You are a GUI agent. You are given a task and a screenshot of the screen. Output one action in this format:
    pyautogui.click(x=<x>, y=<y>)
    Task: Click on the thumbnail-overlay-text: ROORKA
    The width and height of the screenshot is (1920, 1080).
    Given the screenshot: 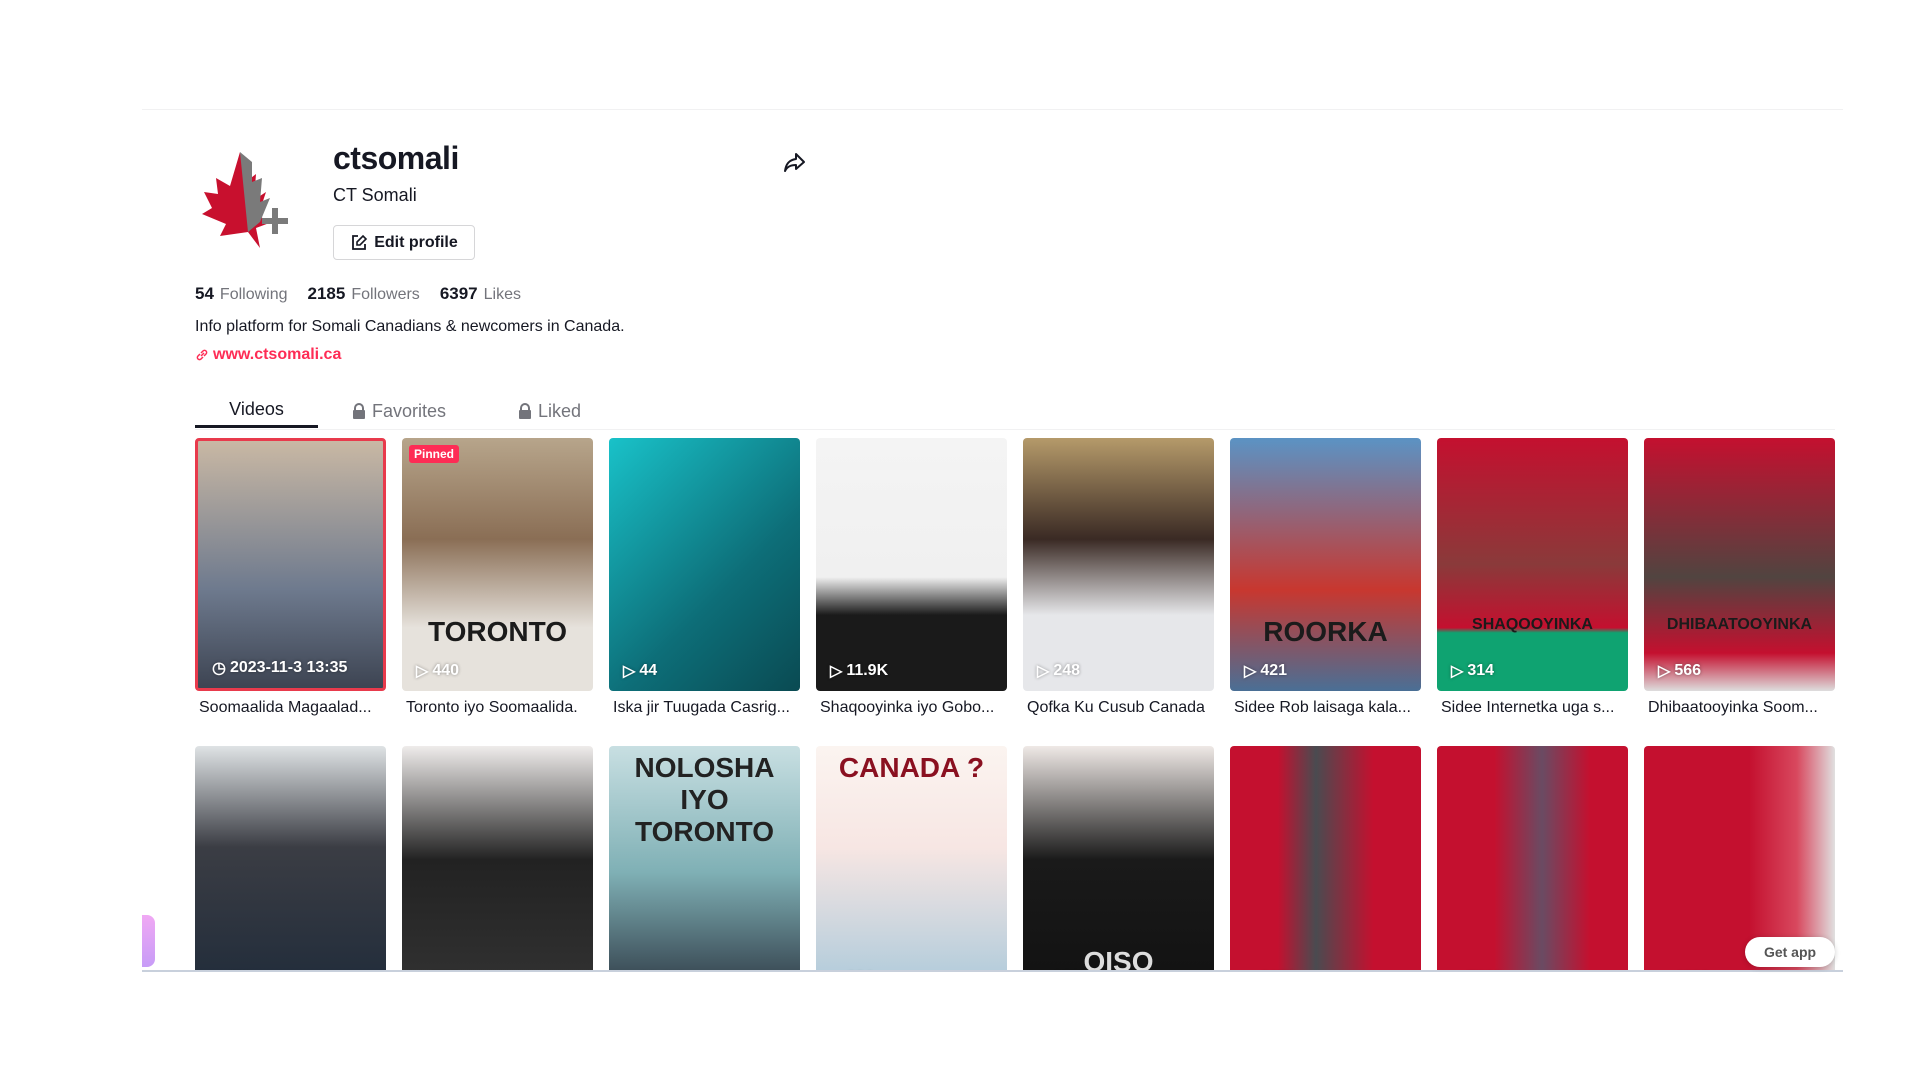 What is the action you would take?
    pyautogui.click(x=1325, y=631)
    